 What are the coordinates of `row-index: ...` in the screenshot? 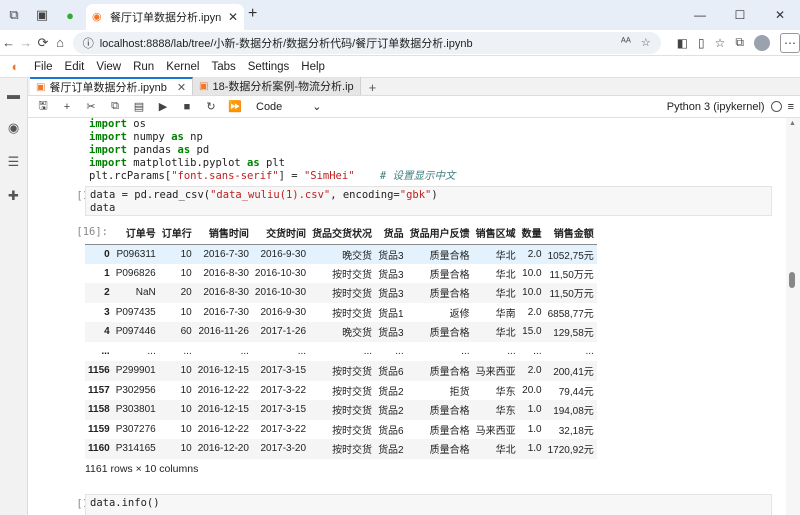 It's located at (105, 351).